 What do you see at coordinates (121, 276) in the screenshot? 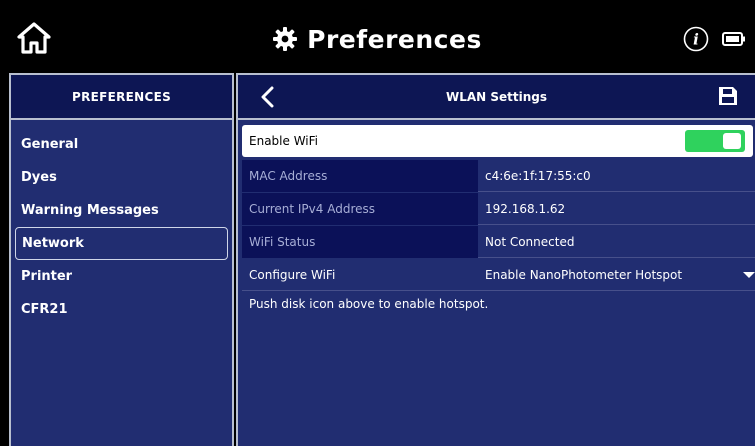
I see `sidebar-item-printer: Printer` at bounding box center [121, 276].